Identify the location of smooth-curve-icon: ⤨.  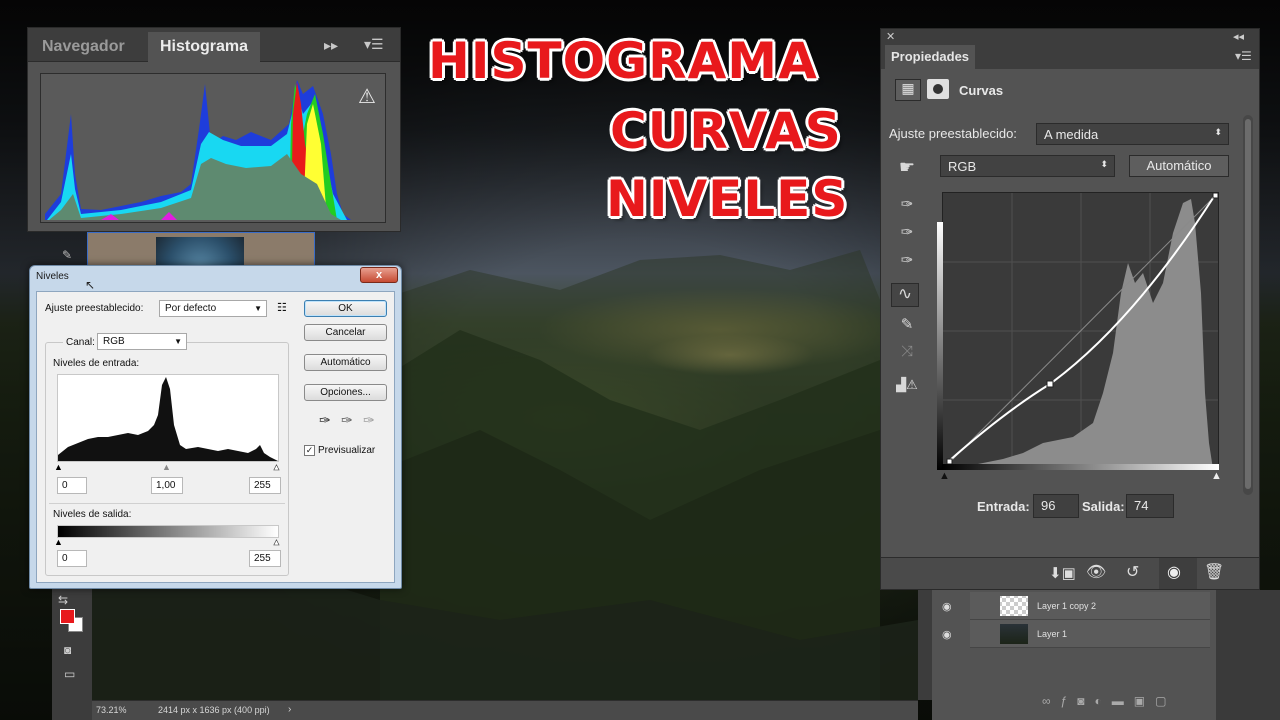
(907, 351).